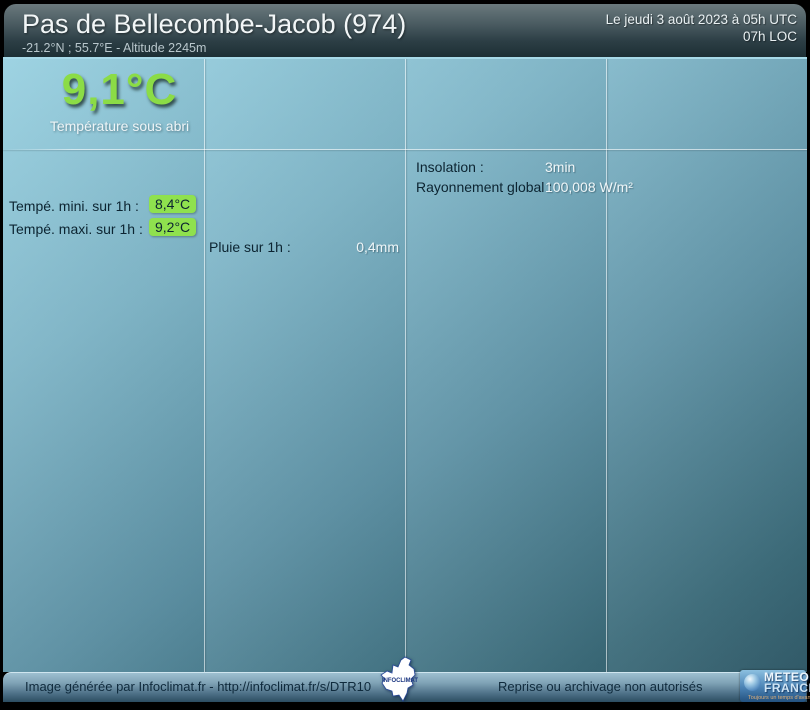  What do you see at coordinates (114, 48) in the screenshot?
I see `station-coordinates: -21.2°N ; 55.7°E - Altitude 2245m` at bounding box center [114, 48].